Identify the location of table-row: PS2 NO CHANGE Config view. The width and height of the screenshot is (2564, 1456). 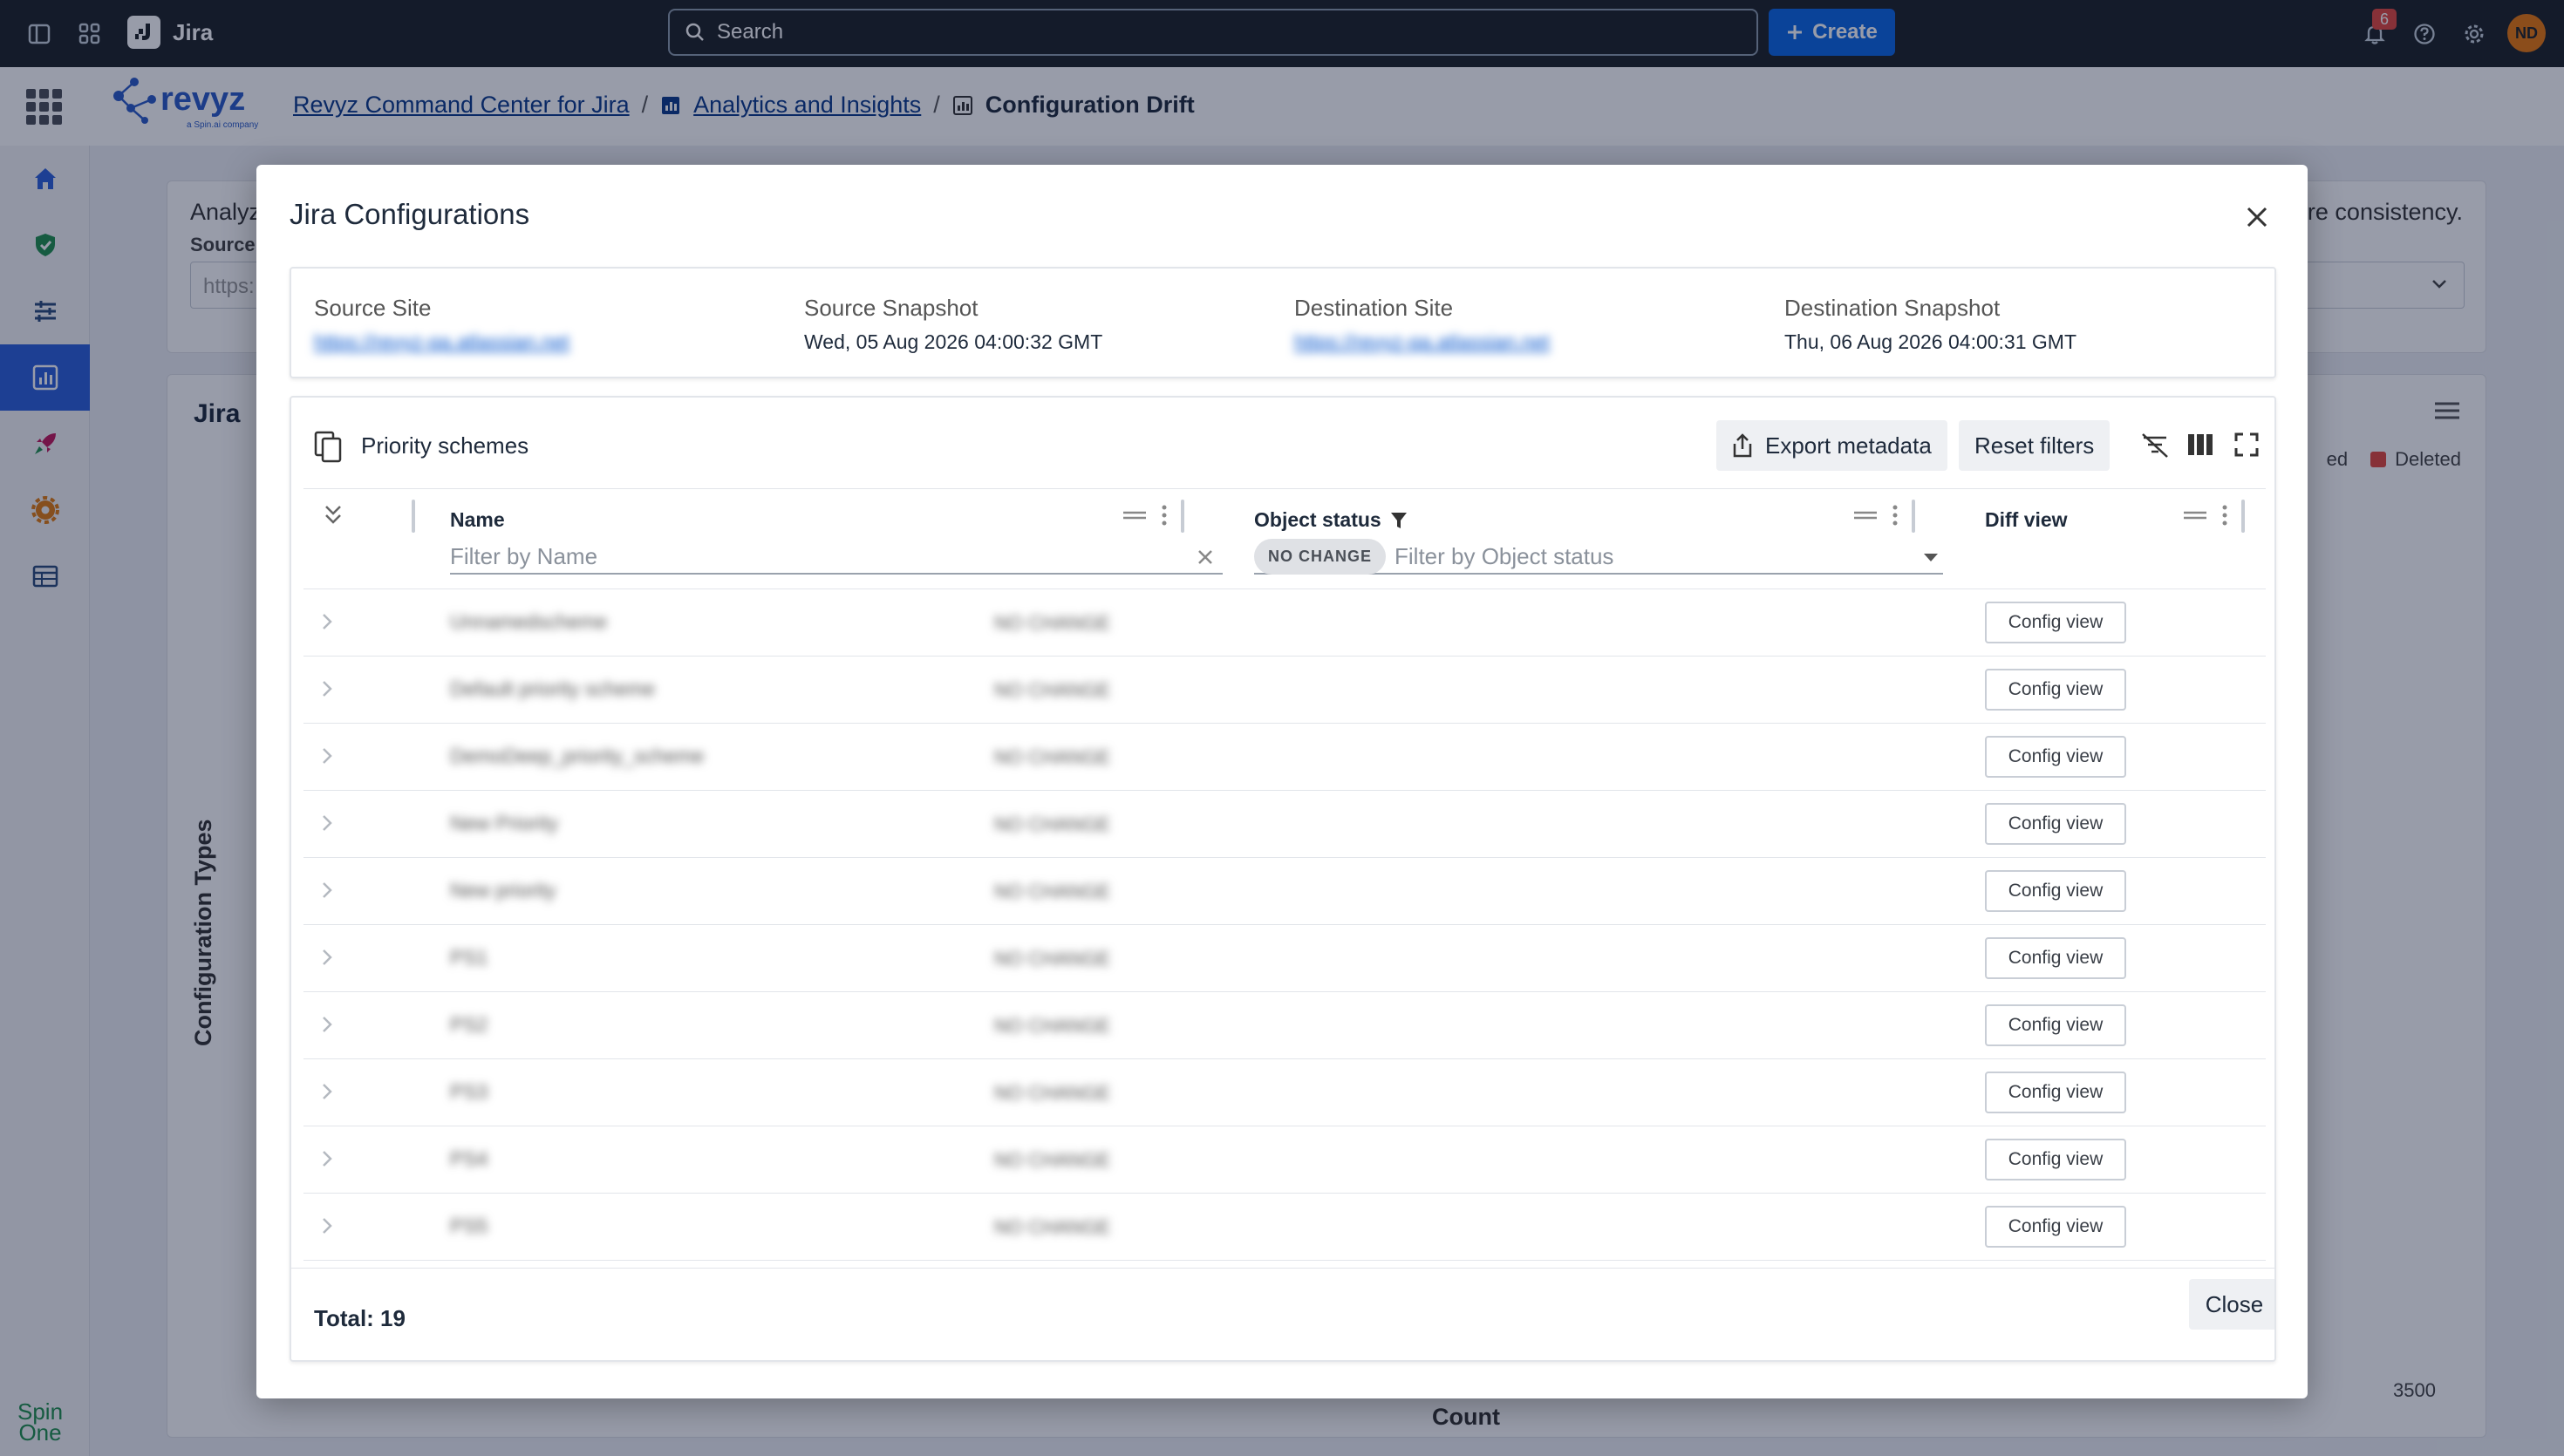
(1284, 1025).